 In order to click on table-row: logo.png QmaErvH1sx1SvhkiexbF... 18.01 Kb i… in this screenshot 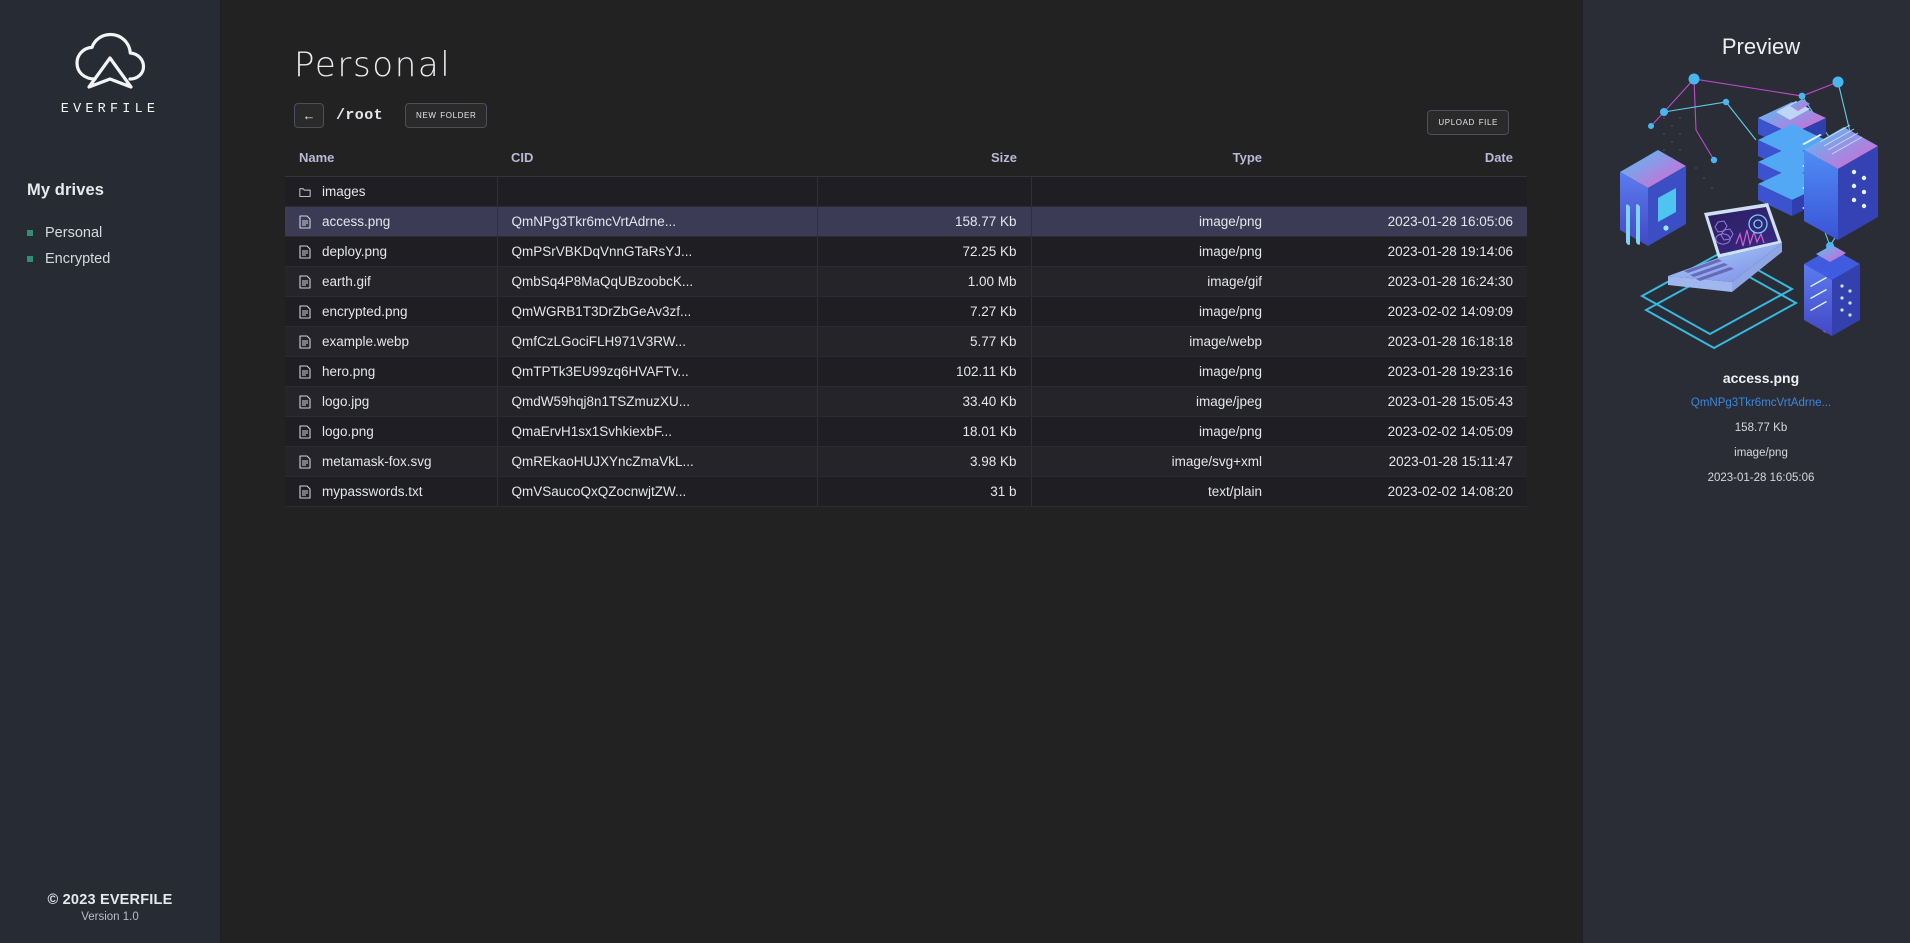, I will do `click(906, 431)`.